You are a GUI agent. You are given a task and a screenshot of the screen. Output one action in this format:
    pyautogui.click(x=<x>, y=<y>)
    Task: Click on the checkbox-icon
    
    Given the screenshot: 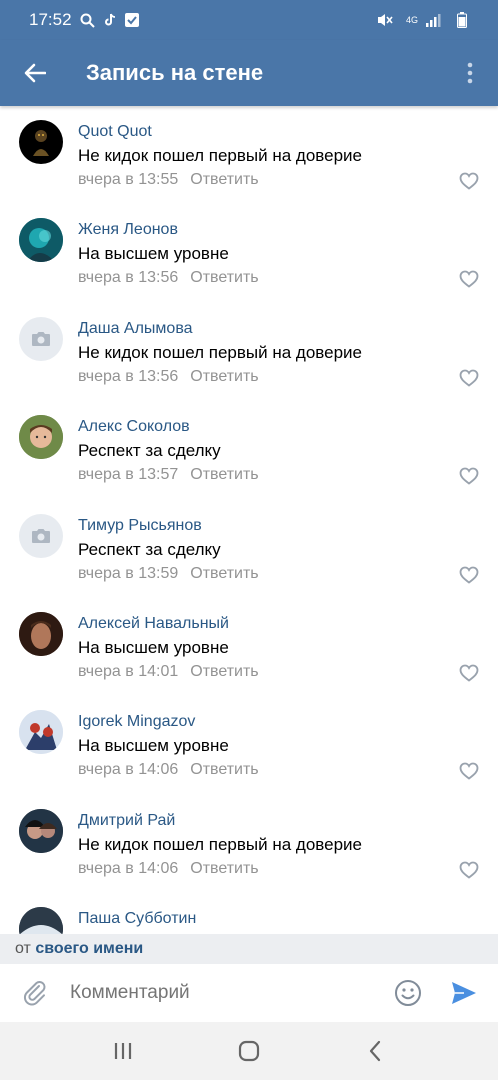 What is the action you would take?
    pyautogui.click(x=132, y=20)
    